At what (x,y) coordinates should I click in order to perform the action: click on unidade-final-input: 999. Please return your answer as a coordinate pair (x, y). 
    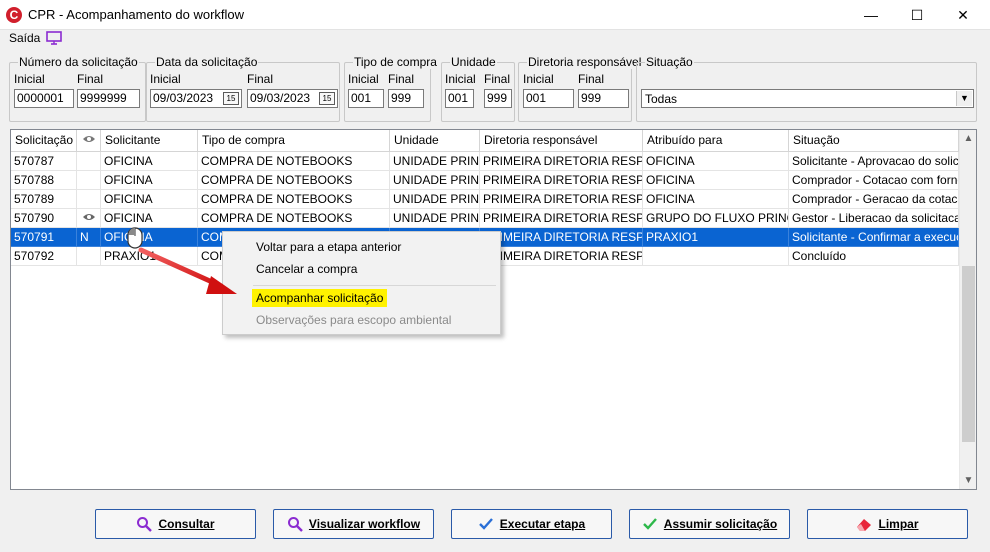
    Looking at the image, I should click on (498, 98).